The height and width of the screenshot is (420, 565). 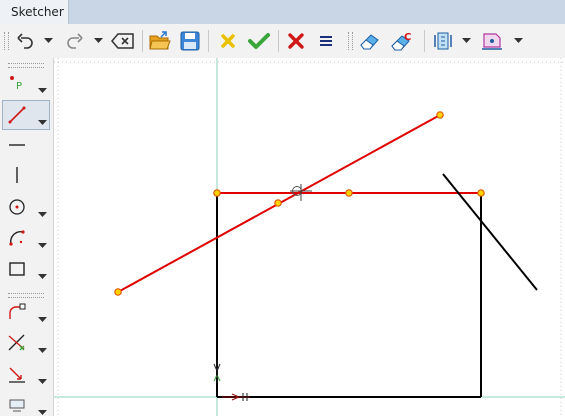 I want to click on green-check-icon, so click(x=259, y=41).